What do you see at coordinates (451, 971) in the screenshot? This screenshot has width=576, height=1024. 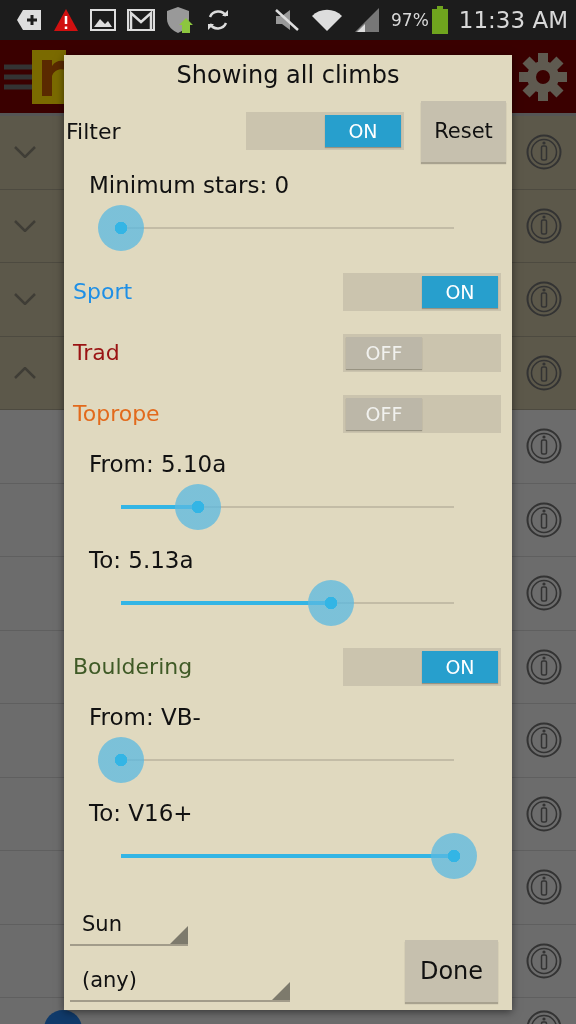 I see `done-button: Done` at bounding box center [451, 971].